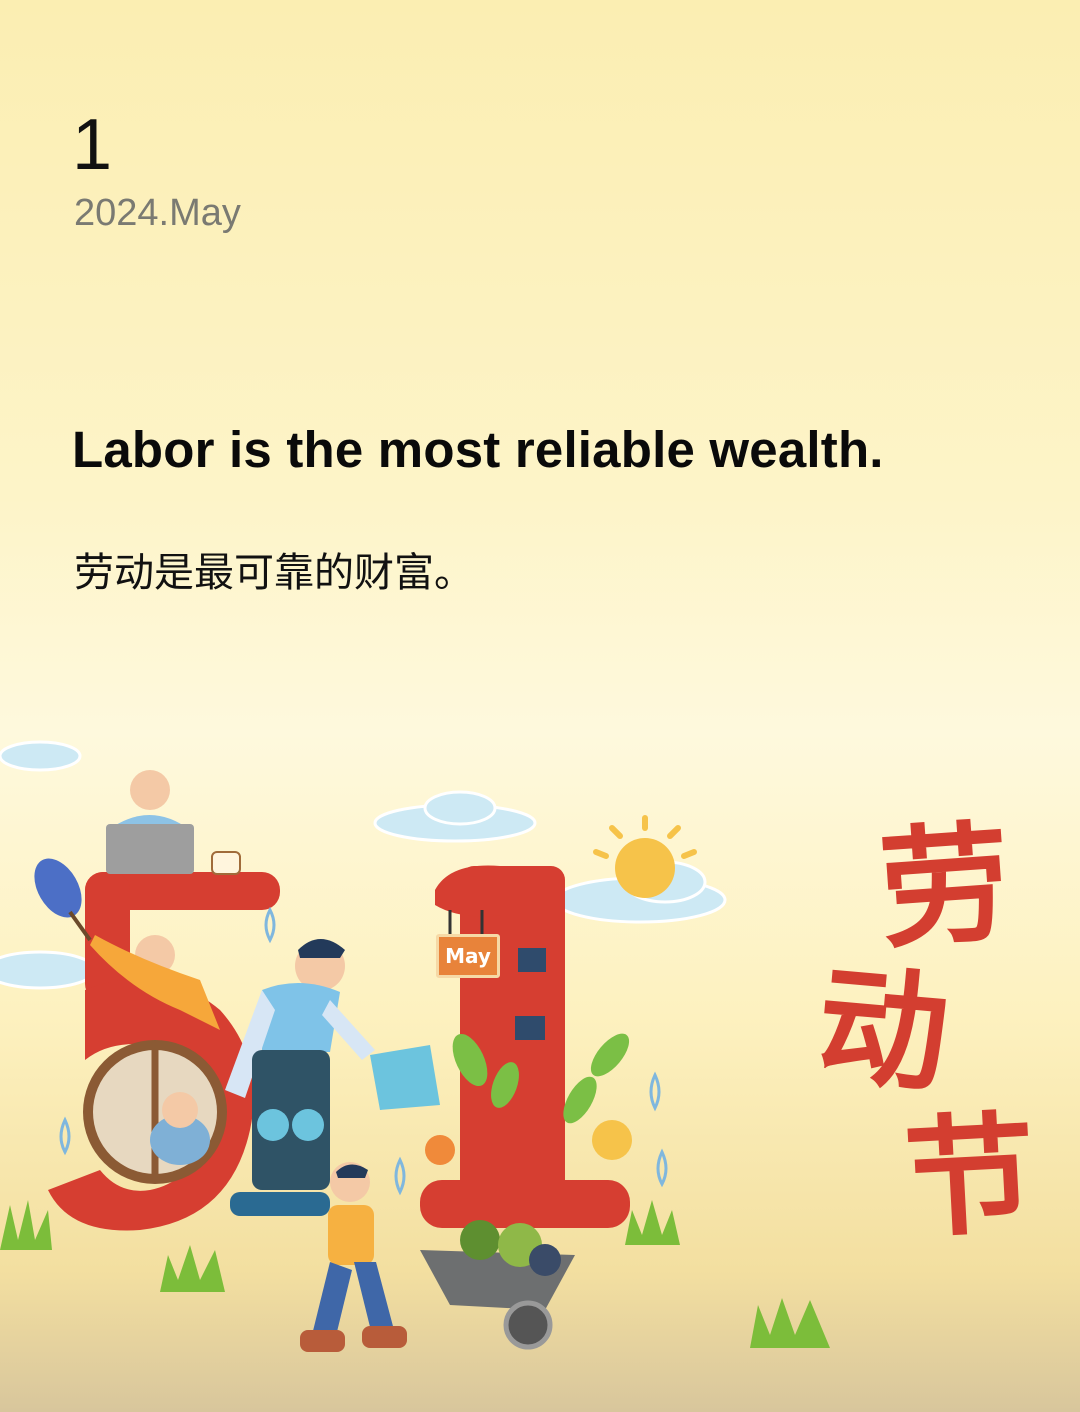  I want to click on month-year: 2024.May, so click(157, 213).